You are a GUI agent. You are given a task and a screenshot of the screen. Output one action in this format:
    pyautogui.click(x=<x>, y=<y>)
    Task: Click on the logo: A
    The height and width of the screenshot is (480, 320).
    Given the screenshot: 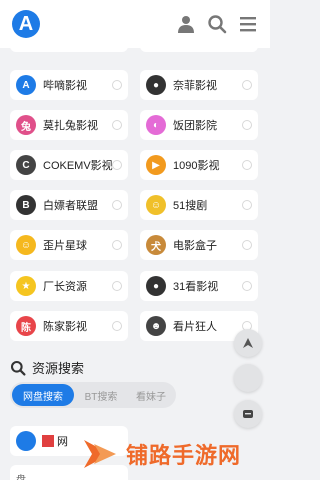 What is the action you would take?
    pyautogui.click(x=26, y=24)
    